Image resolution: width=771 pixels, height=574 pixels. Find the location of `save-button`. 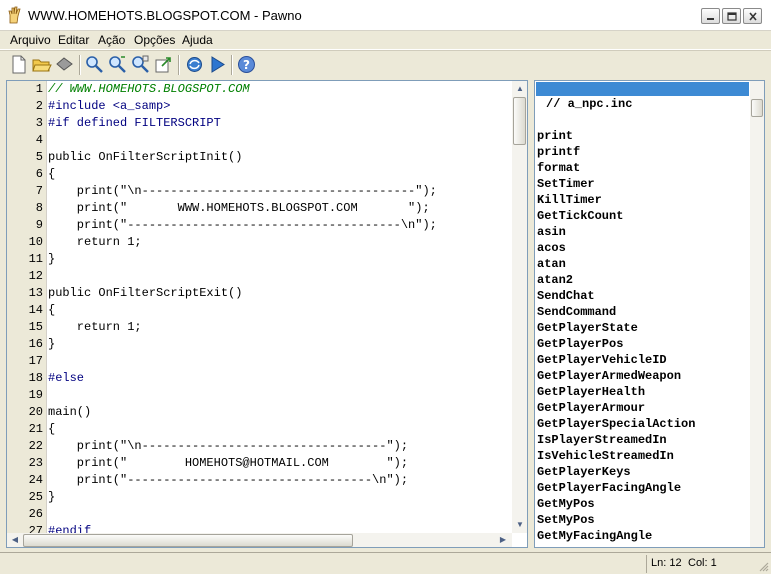

save-button is located at coordinates (64, 64).